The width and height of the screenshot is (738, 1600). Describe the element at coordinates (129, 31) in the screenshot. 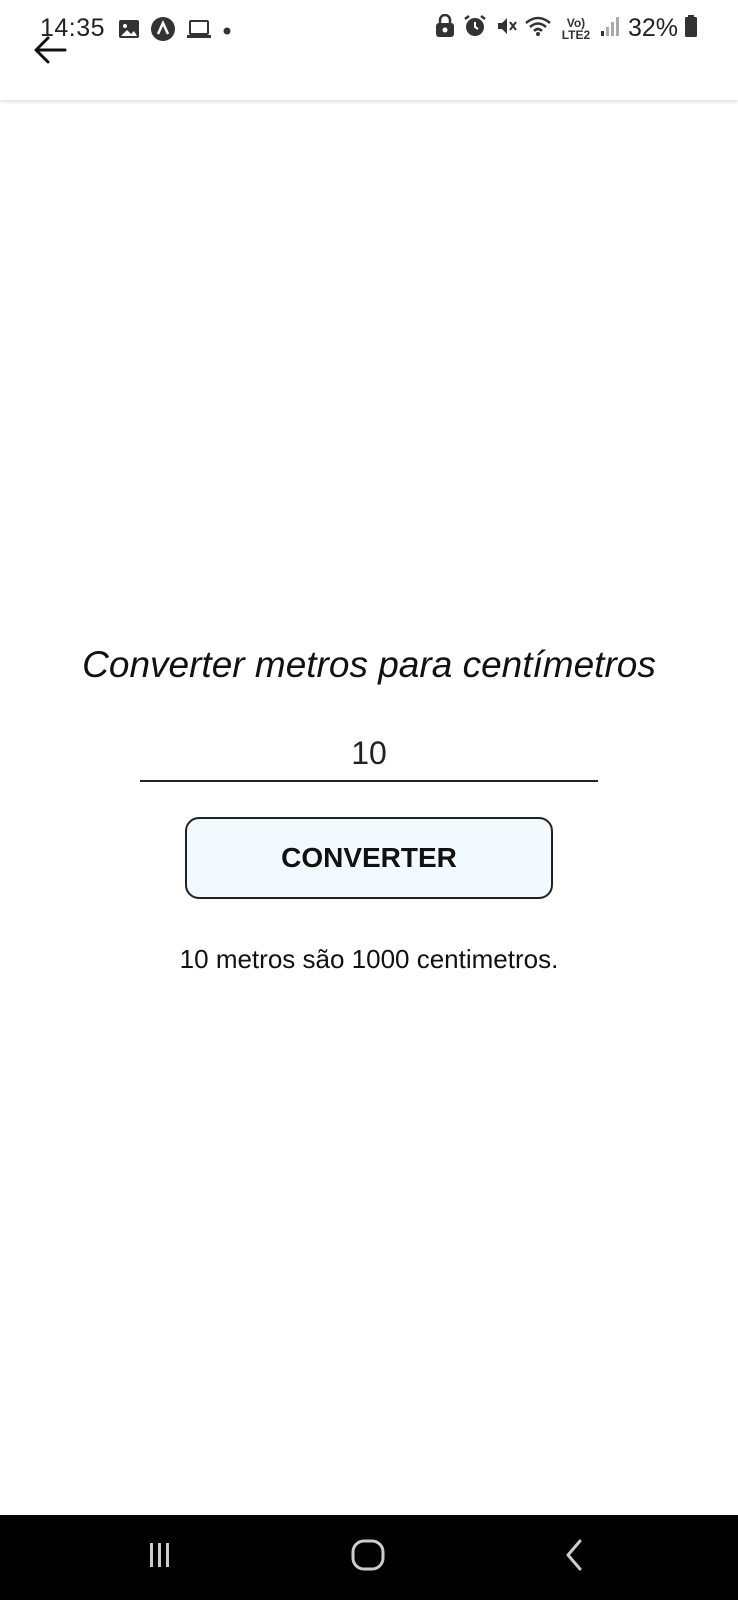

I see `gallery-icon` at that location.